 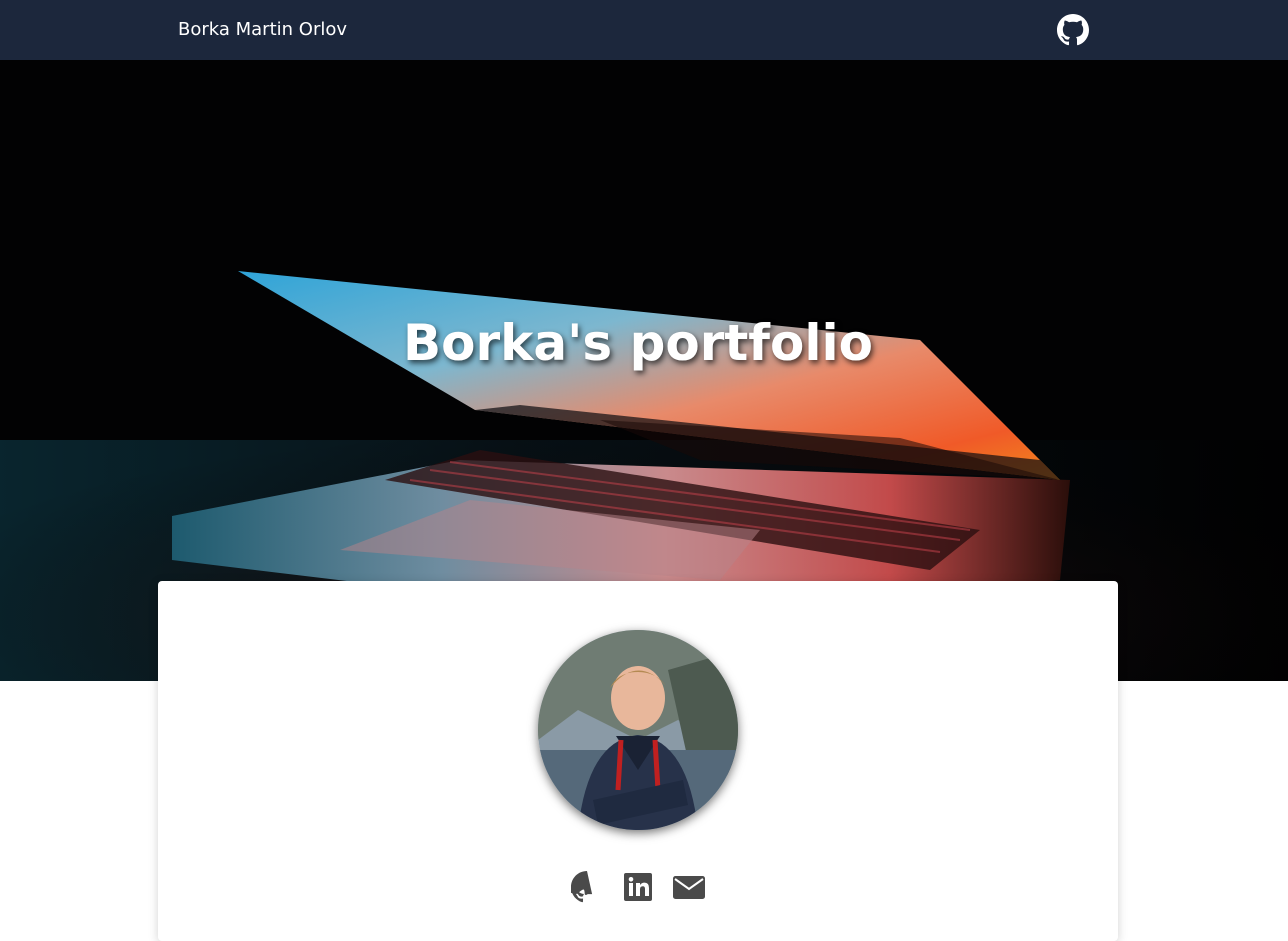 What do you see at coordinates (262, 30) in the screenshot?
I see `brand-link: Borka Martin Orlov` at bounding box center [262, 30].